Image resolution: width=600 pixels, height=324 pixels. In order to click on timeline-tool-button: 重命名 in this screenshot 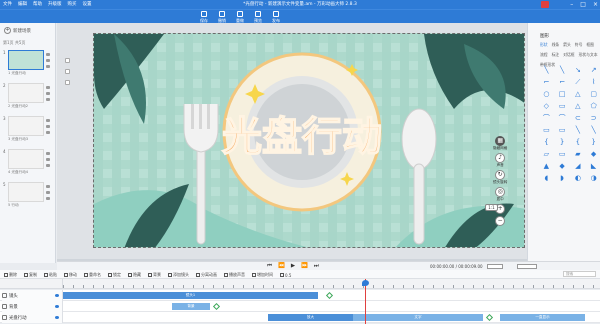, I will do `click(92, 275)`.